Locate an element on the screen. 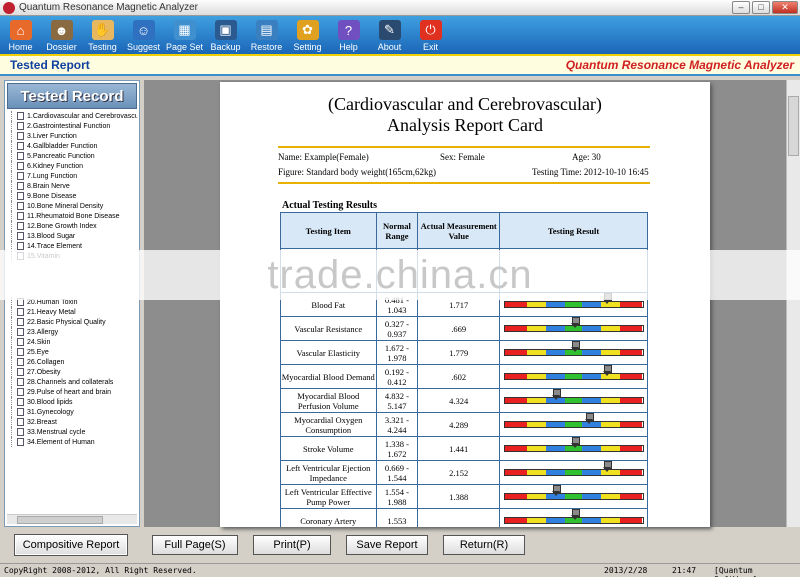 The width and height of the screenshot is (800, 577). record-tree-item: 7.Lung Function is located at coordinates (72, 176).